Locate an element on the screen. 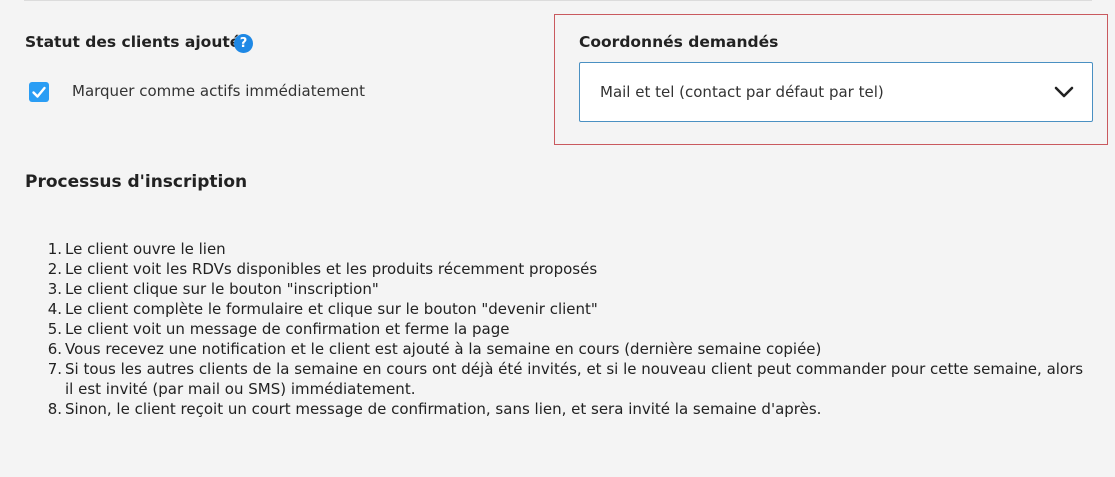 The image size is (1115, 477). checkmark-icon is located at coordinates (39, 92).